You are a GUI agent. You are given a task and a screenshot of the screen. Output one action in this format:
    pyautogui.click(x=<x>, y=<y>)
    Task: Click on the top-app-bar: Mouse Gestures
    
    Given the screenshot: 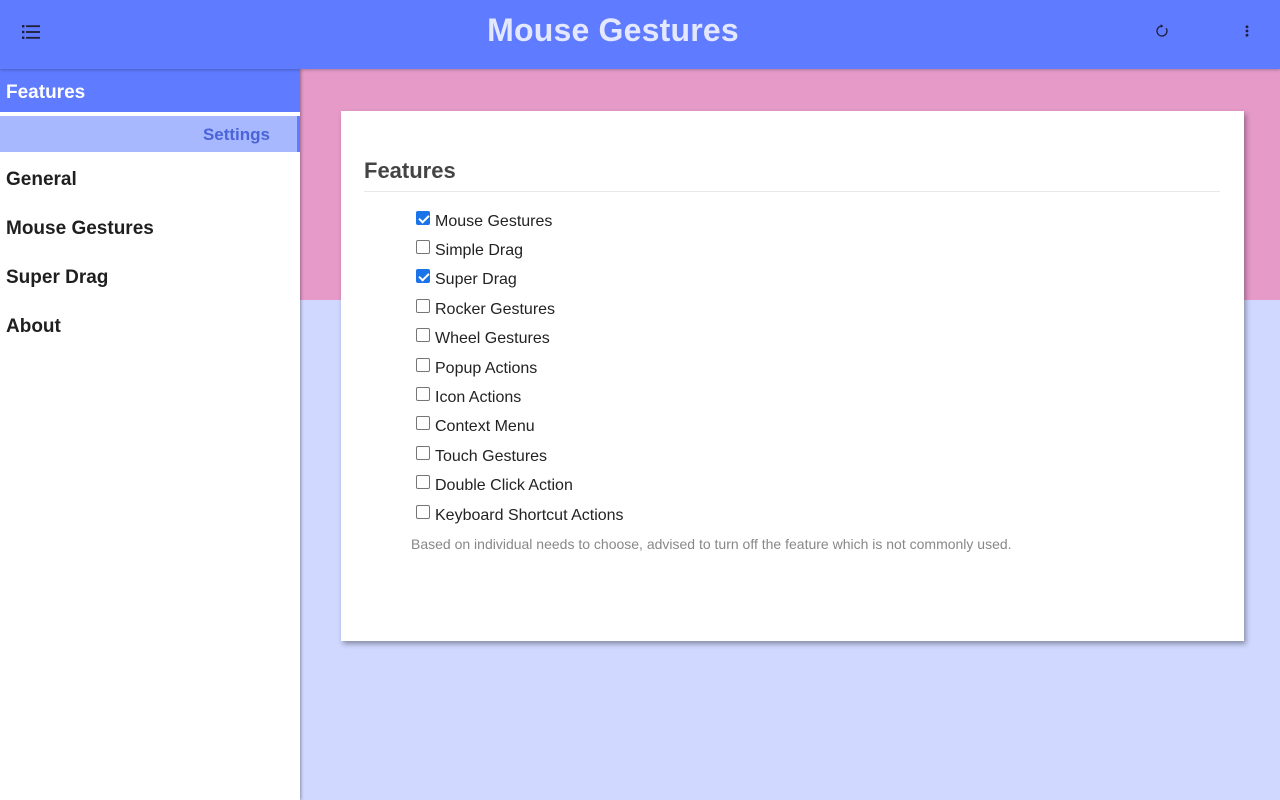 What is the action you would take?
    pyautogui.click(x=640, y=34)
    